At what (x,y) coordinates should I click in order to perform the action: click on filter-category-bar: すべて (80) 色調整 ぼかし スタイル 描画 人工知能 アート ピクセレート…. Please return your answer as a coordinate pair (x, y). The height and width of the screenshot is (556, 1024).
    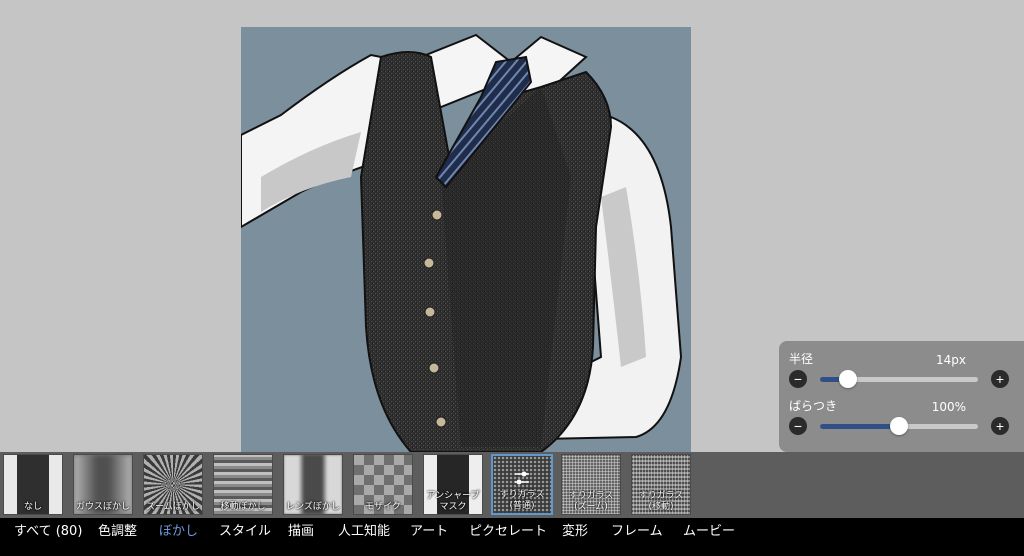
    Looking at the image, I should click on (512, 537).